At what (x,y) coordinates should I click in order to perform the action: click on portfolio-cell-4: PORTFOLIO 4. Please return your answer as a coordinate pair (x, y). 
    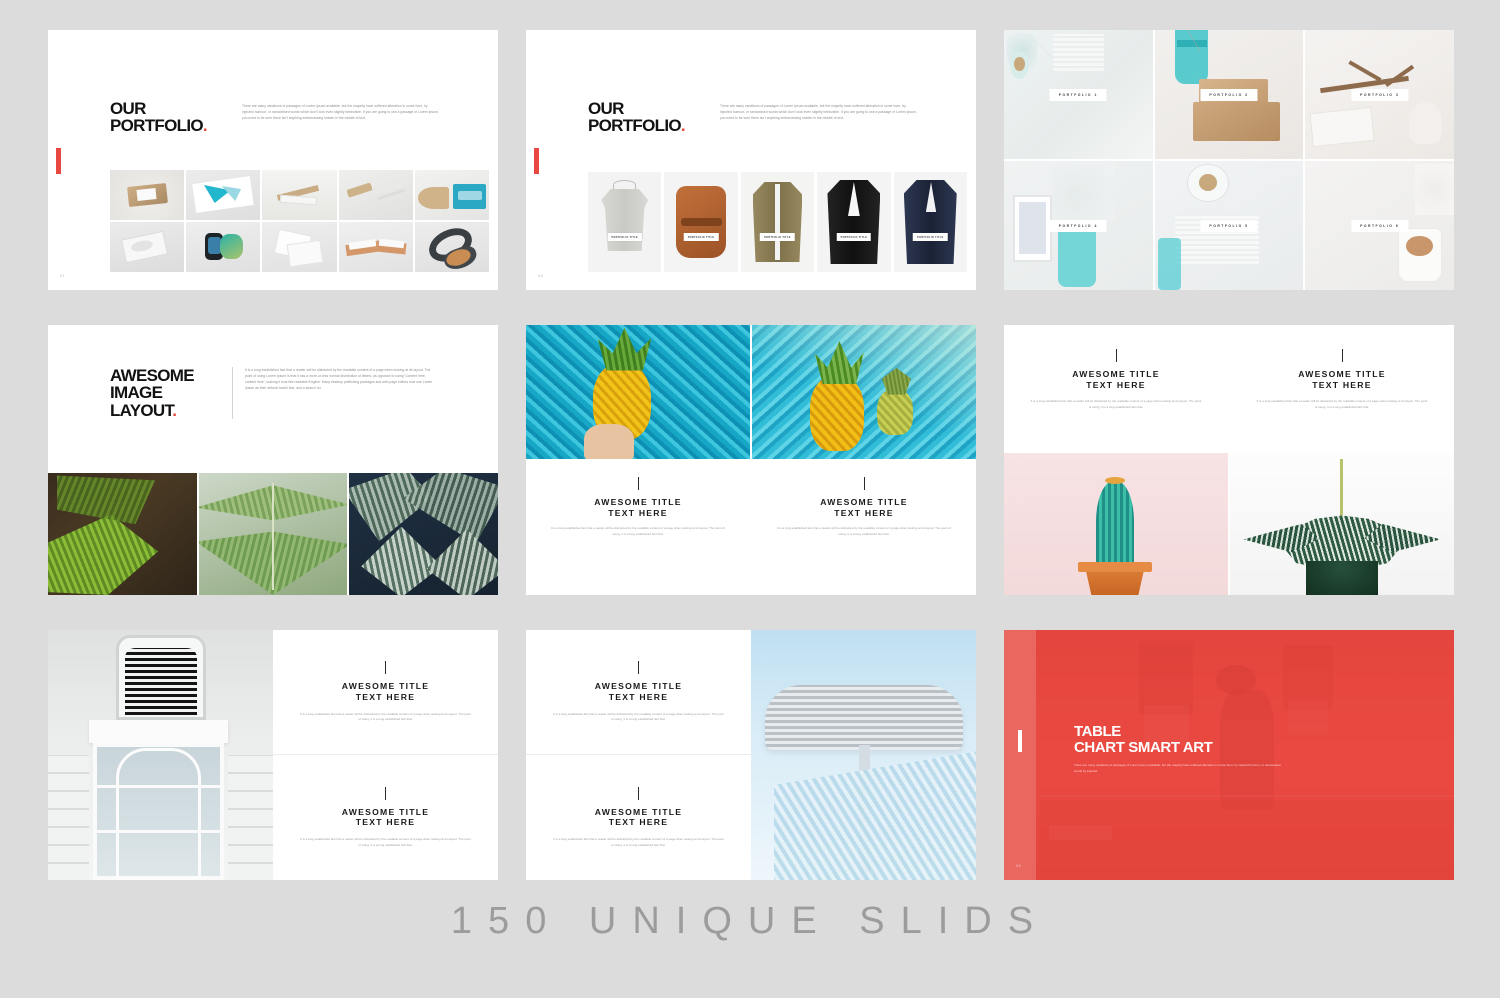
    Looking at the image, I should click on (1078, 225).